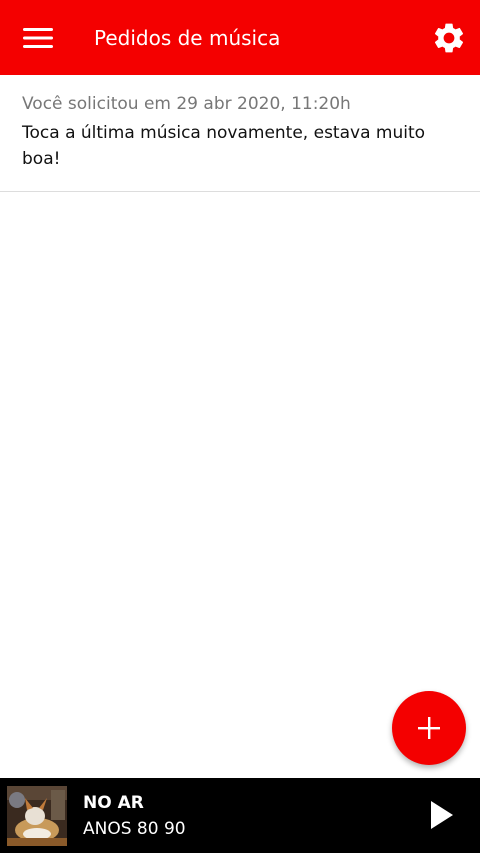 This screenshot has width=480, height=853. What do you see at coordinates (134, 829) in the screenshot?
I see `station-name: ANOS 80 90` at bounding box center [134, 829].